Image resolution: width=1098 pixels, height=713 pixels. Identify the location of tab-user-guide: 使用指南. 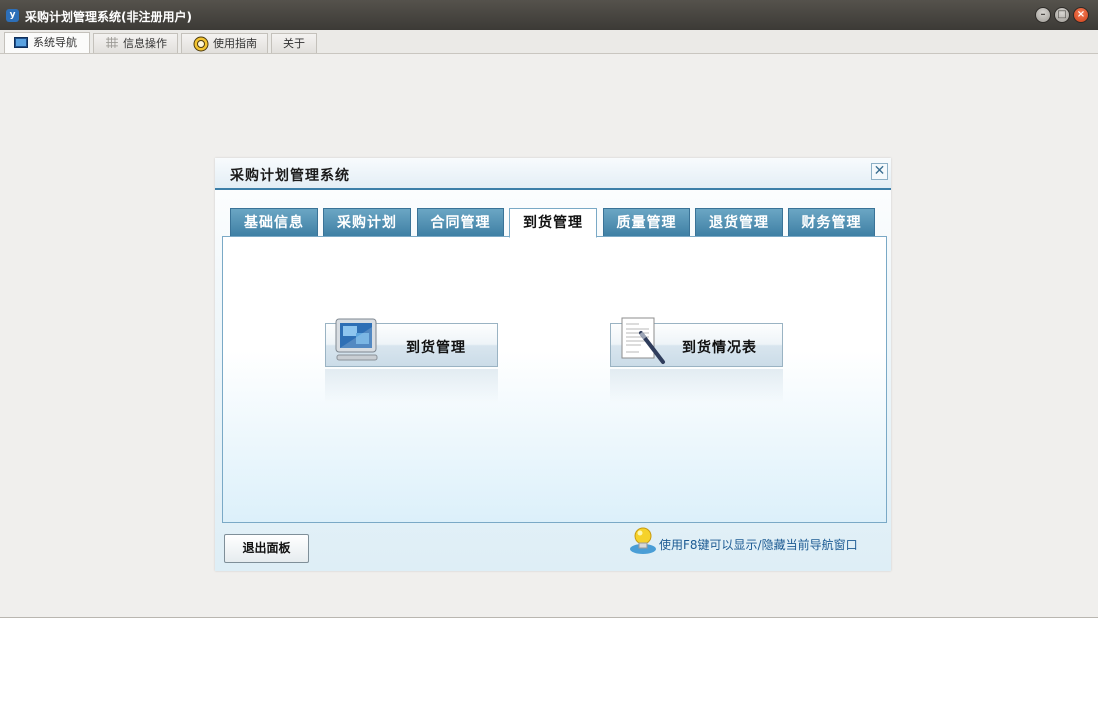
(224, 43).